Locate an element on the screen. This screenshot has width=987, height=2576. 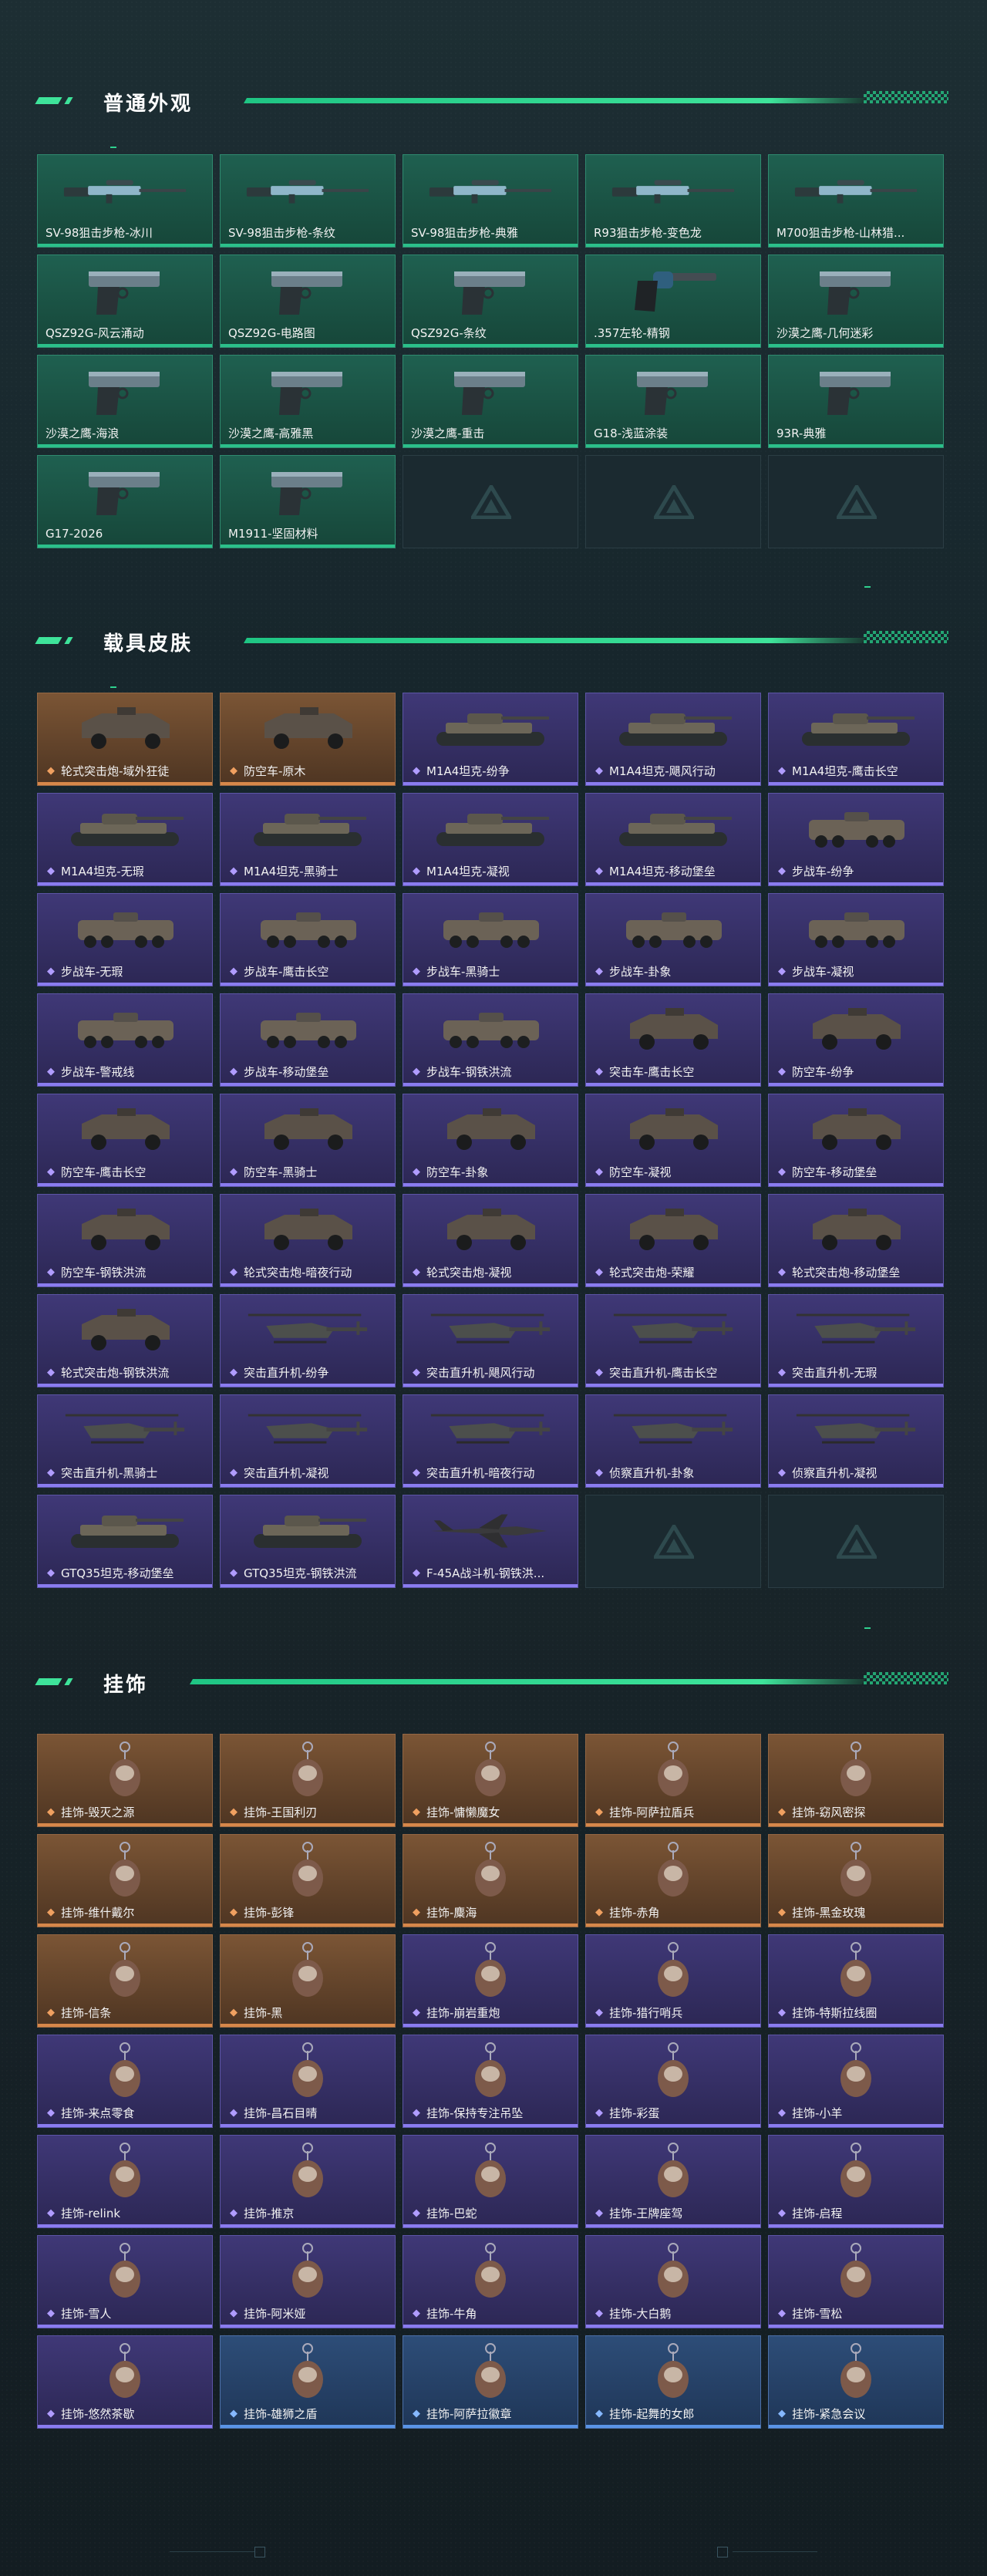
item-card: ◆ 轮式突击炮-域外狂徒 is located at coordinates (125, 739).